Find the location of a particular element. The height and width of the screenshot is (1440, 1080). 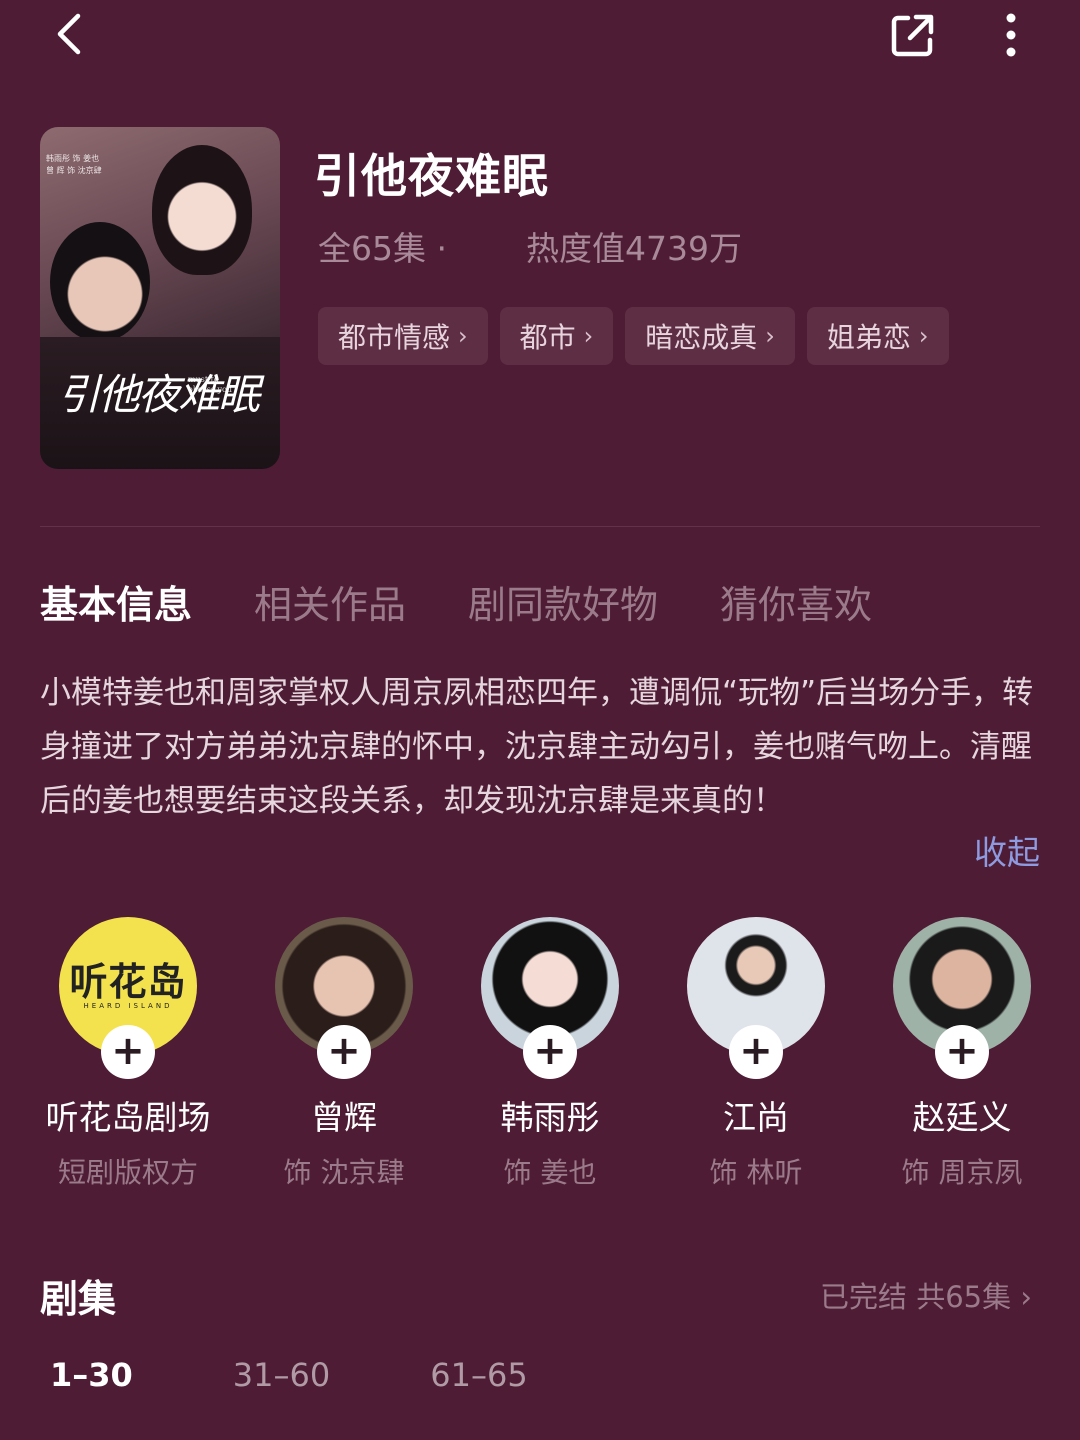

tab-basic-info: 基本信息 is located at coordinates (116, 601).